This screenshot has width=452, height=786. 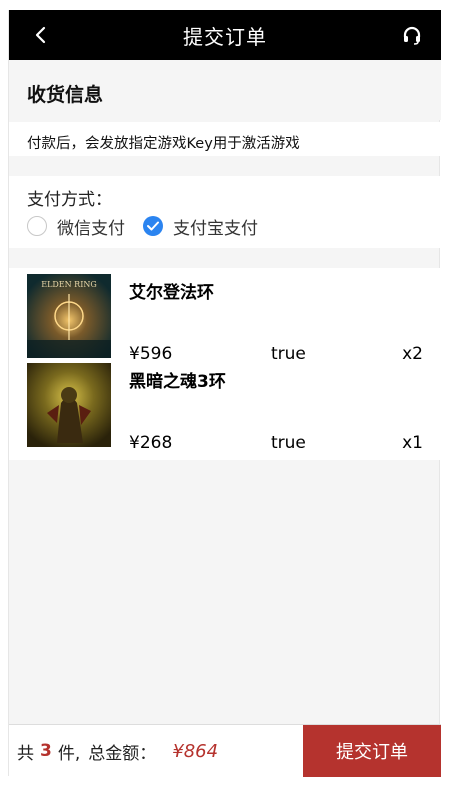 What do you see at coordinates (25, 753) in the screenshot?
I see `count-prefix: 共` at bounding box center [25, 753].